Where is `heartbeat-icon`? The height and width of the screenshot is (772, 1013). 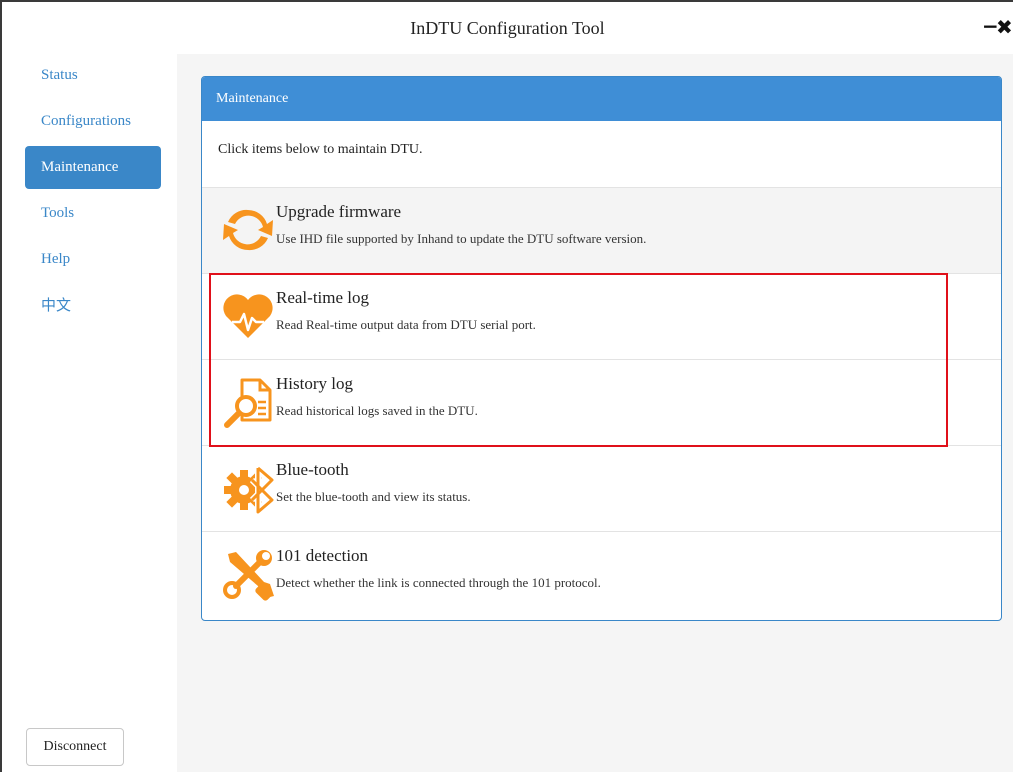
heartbeat-icon is located at coordinates (248, 316).